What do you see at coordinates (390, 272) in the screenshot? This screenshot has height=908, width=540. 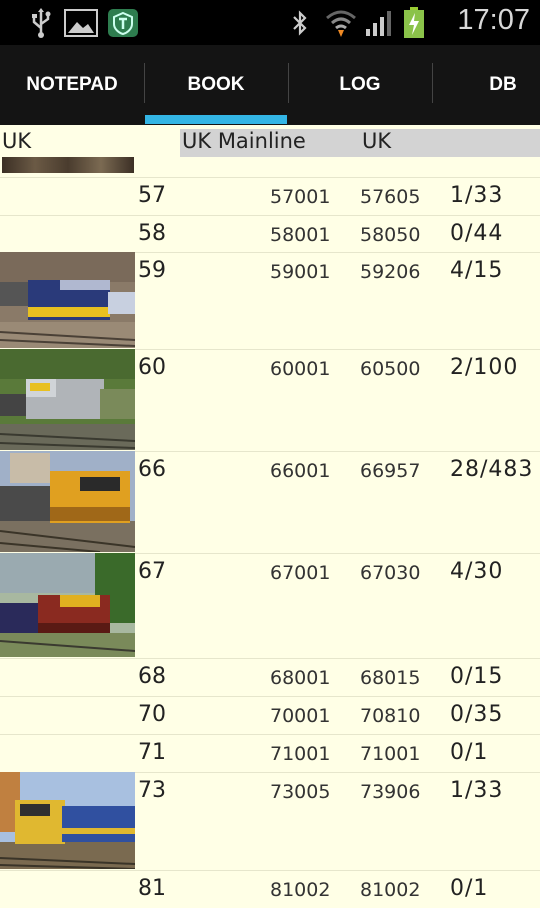 I see `last-number: 59206` at bounding box center [390, 272].